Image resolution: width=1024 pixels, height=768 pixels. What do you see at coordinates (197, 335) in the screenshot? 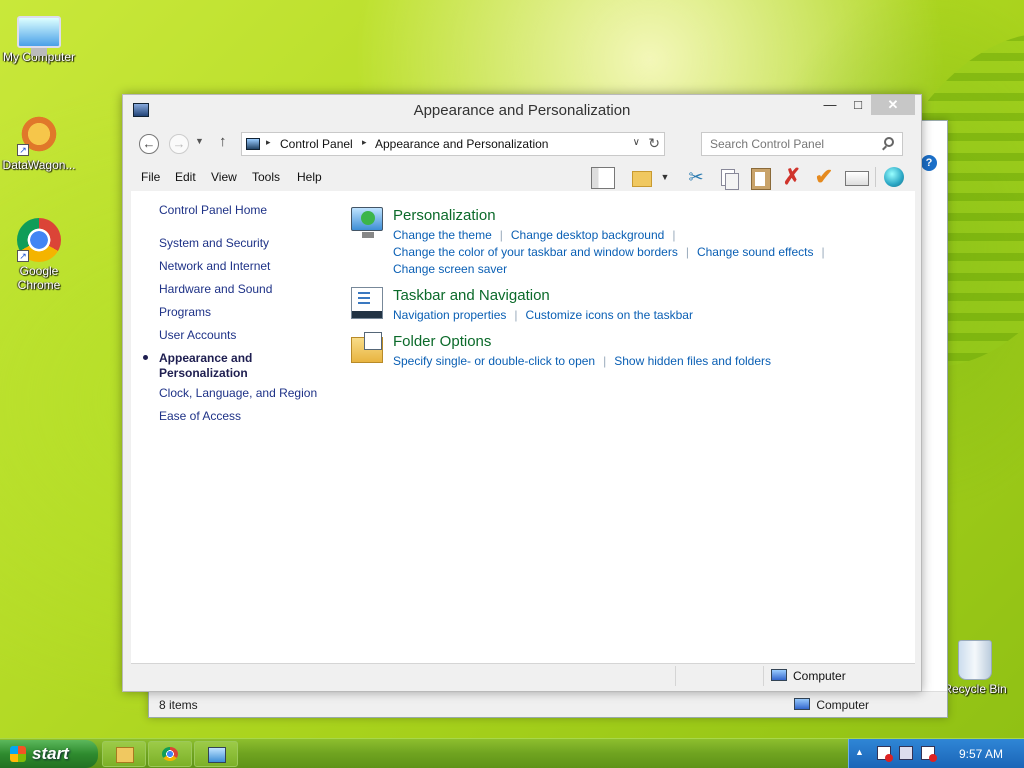
I see `nav-user-accounts: User Accounts` at bounding box center [197, 335].